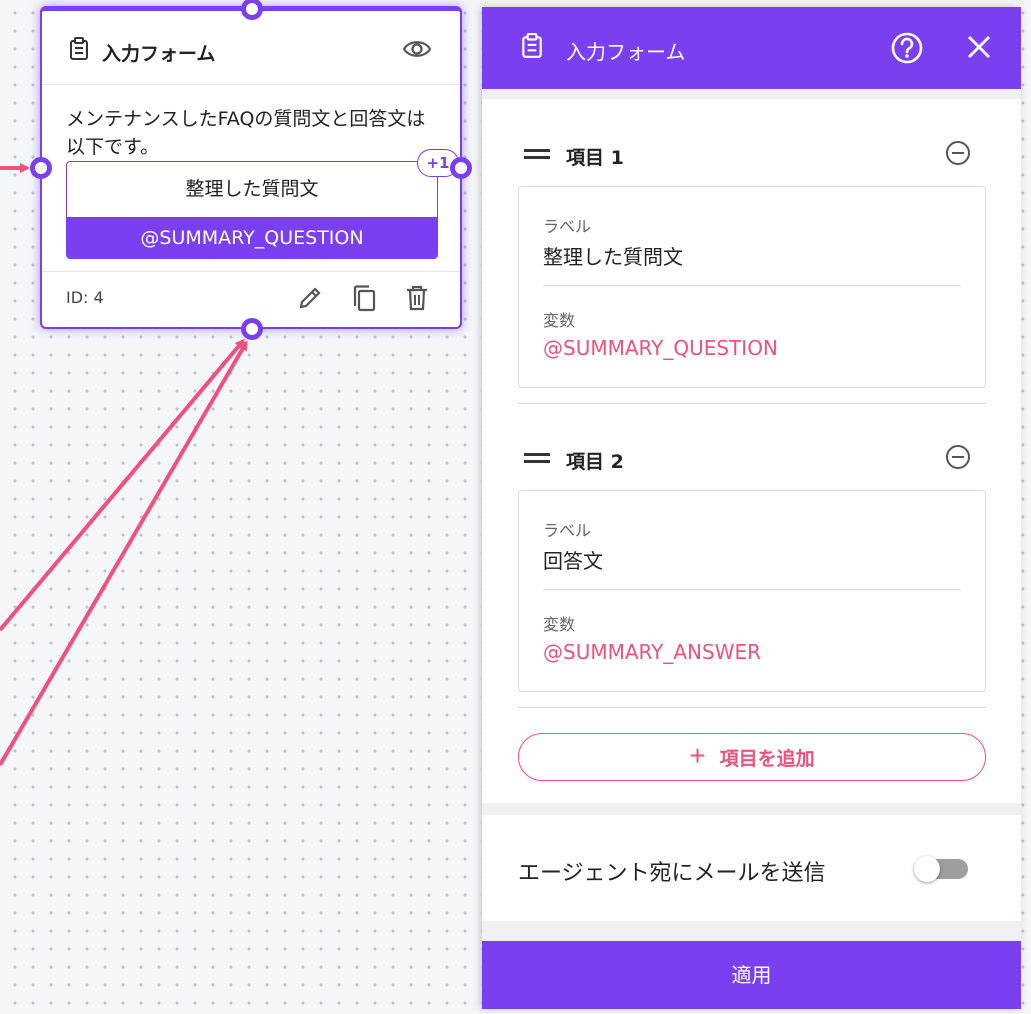 Image resolution: width=1031 pixels, height=1014 pixels. What do you see at coordinates (595, 158) in the screenshot?
I see `form-item-title: 項目 1` at bounding box center [595, 158].